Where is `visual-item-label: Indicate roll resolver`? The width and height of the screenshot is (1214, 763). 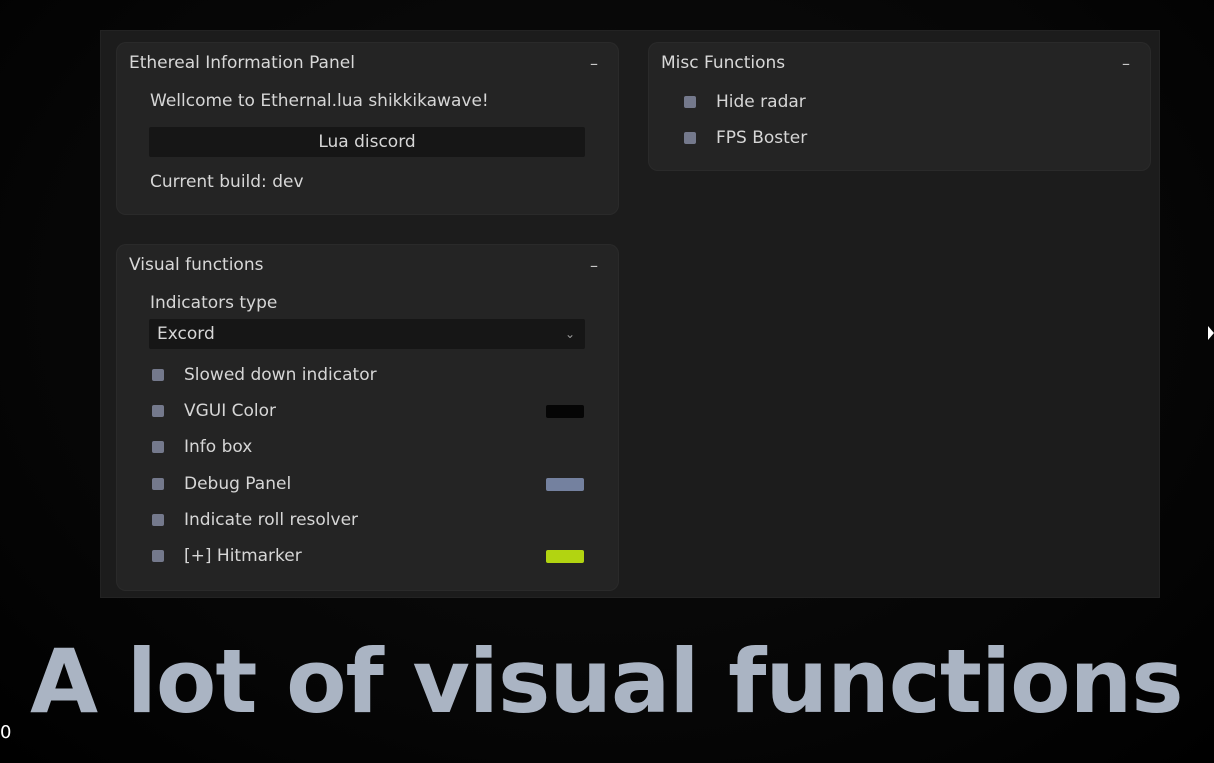 visual-item-label: Indicate roll resolver is located at coordinates (271, 520).